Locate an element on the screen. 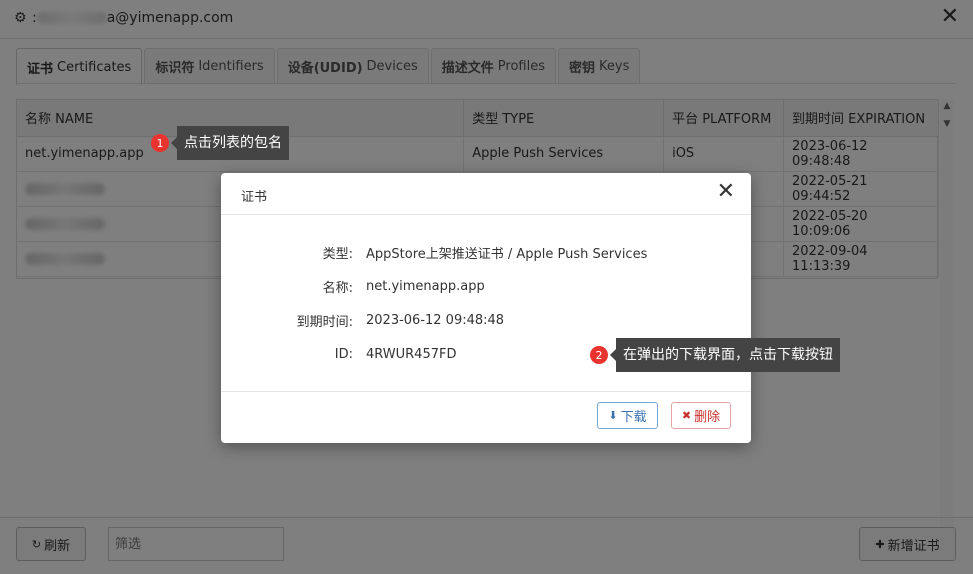  field-label: 类型: is located at coordinates (337, 254).